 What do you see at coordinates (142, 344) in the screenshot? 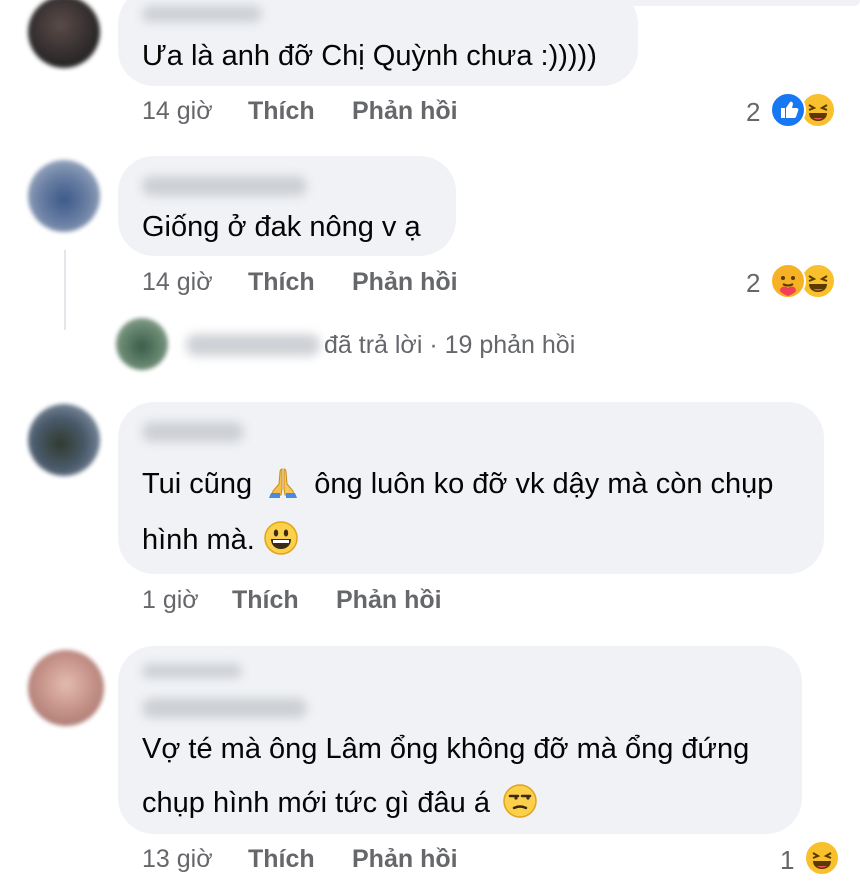
I see `replier-avatar` at bounding box center [142, 344].